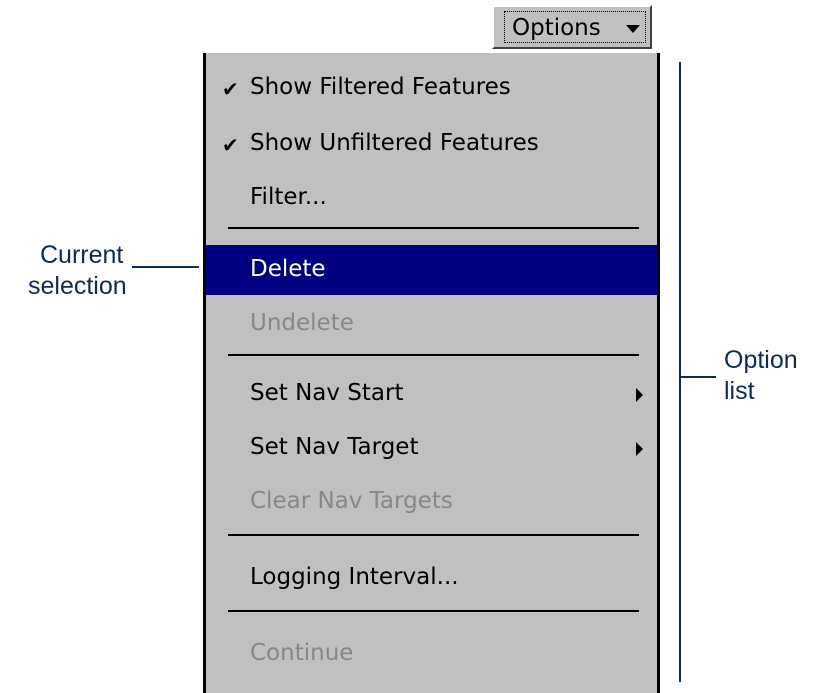 Image resolution: width=825 pixels, height=693 pixels. I want to click on menu-item-label: Undelete, so click(302, 323).